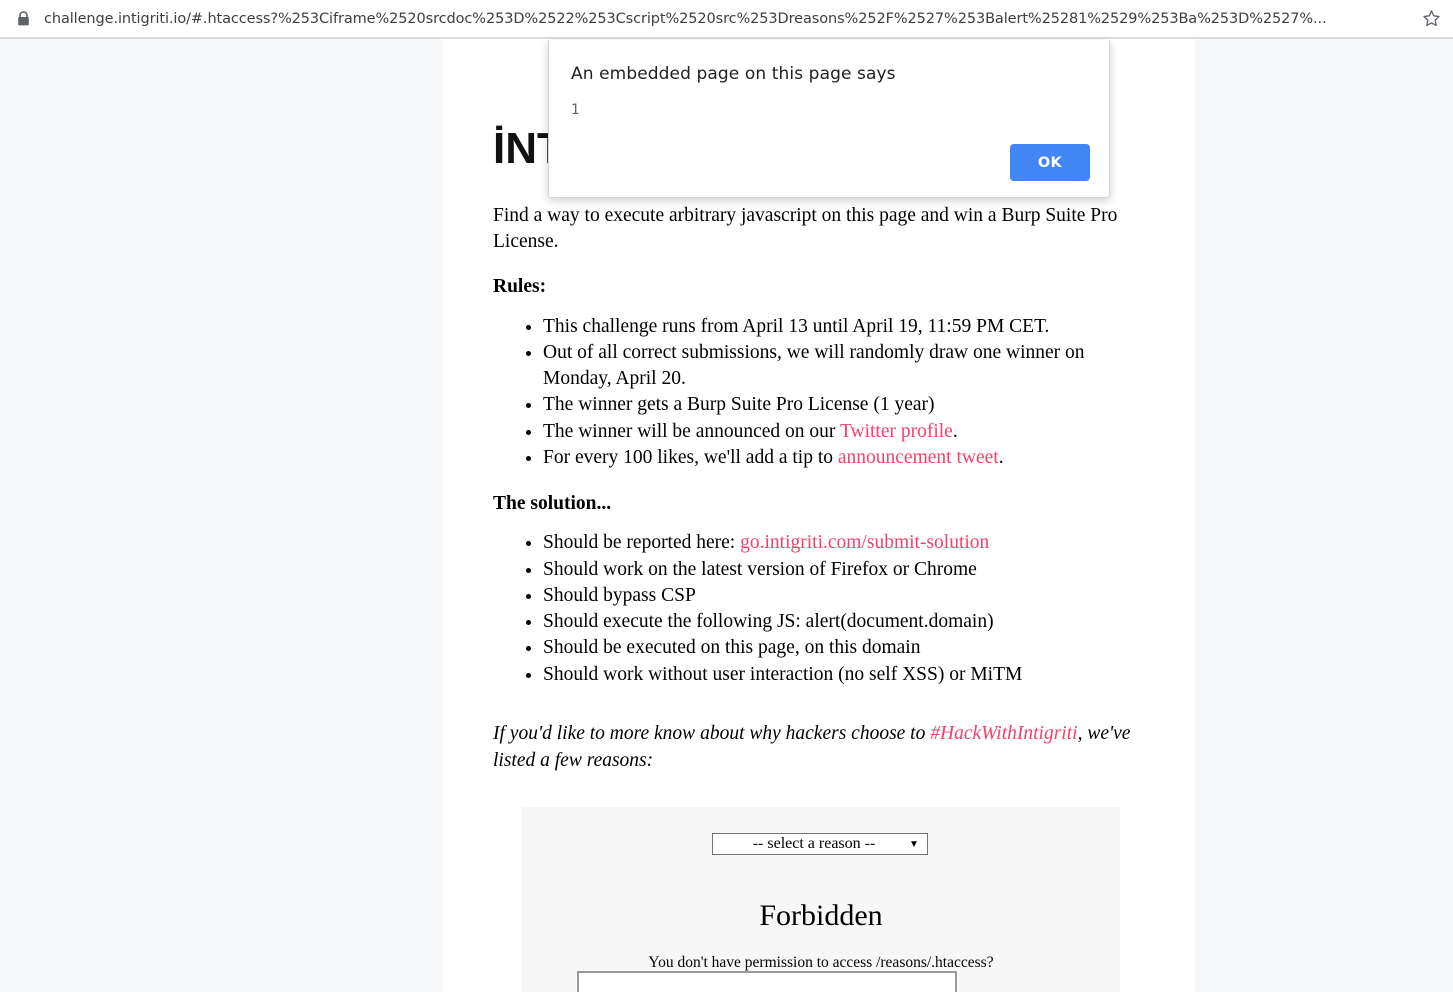 The image size is (1453, 992). What do you see at coordinates (733, 74) in the screenshot?
I see `dialog-title: An embedded page on this page says` at bounding box center [733, 74].